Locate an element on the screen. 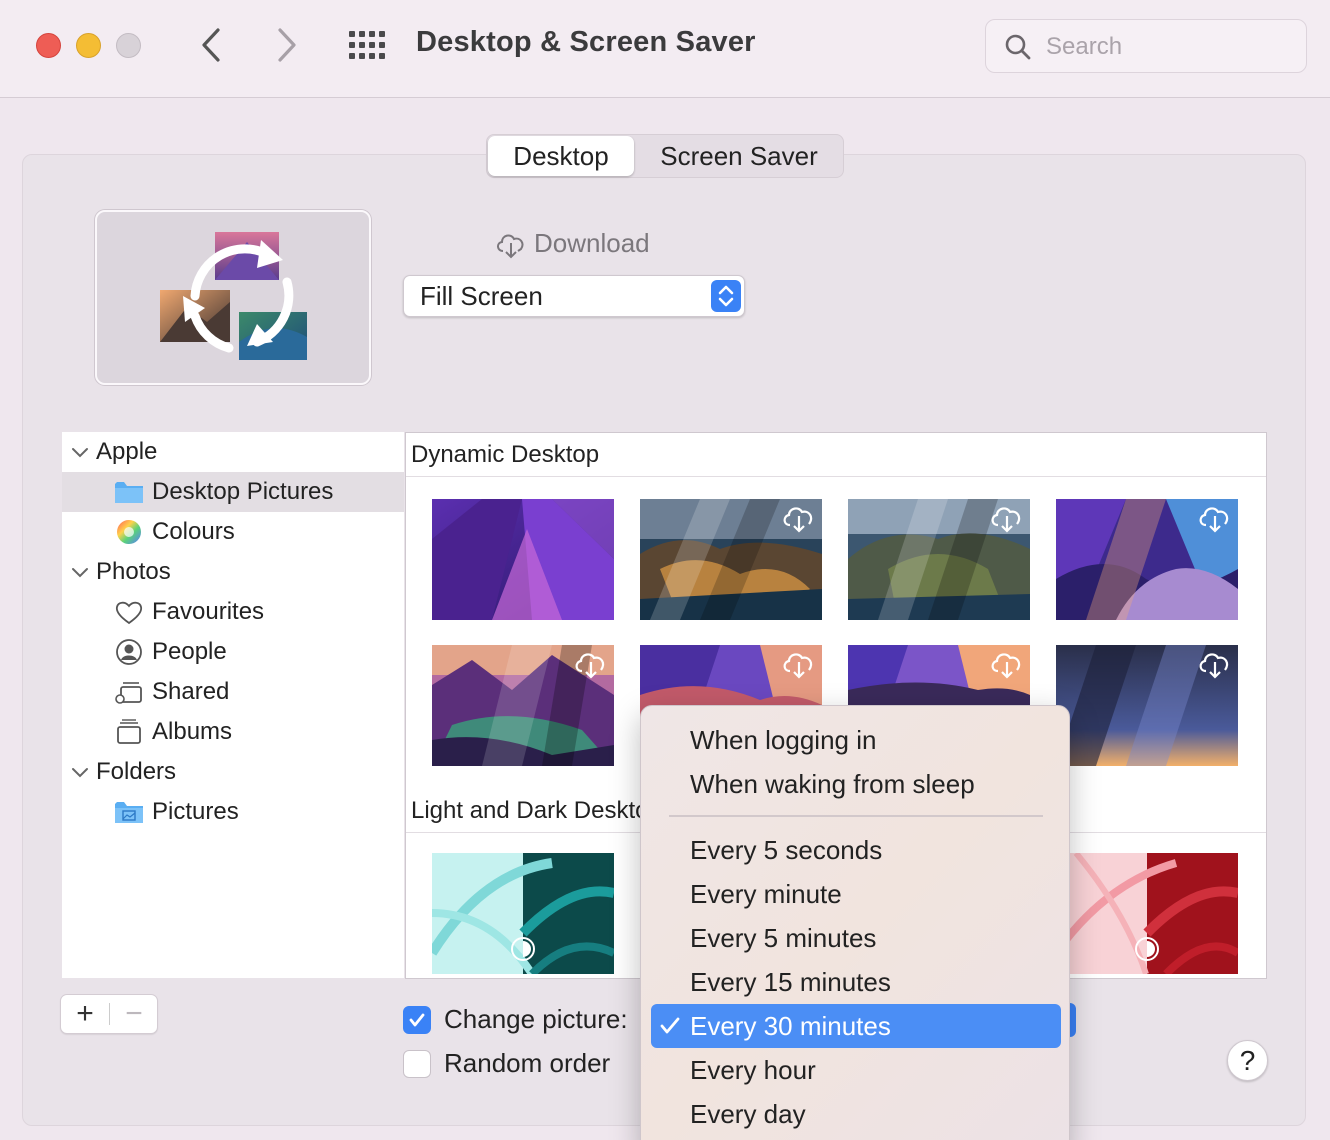 The height and width of the screenshot is (1140, 1330). change-picture-checkbox is located at coordinates (417, 1019).